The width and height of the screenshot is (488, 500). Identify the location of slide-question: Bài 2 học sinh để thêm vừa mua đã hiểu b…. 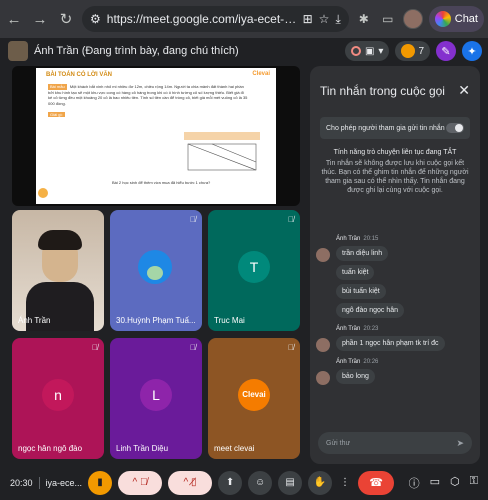
(161, 182).